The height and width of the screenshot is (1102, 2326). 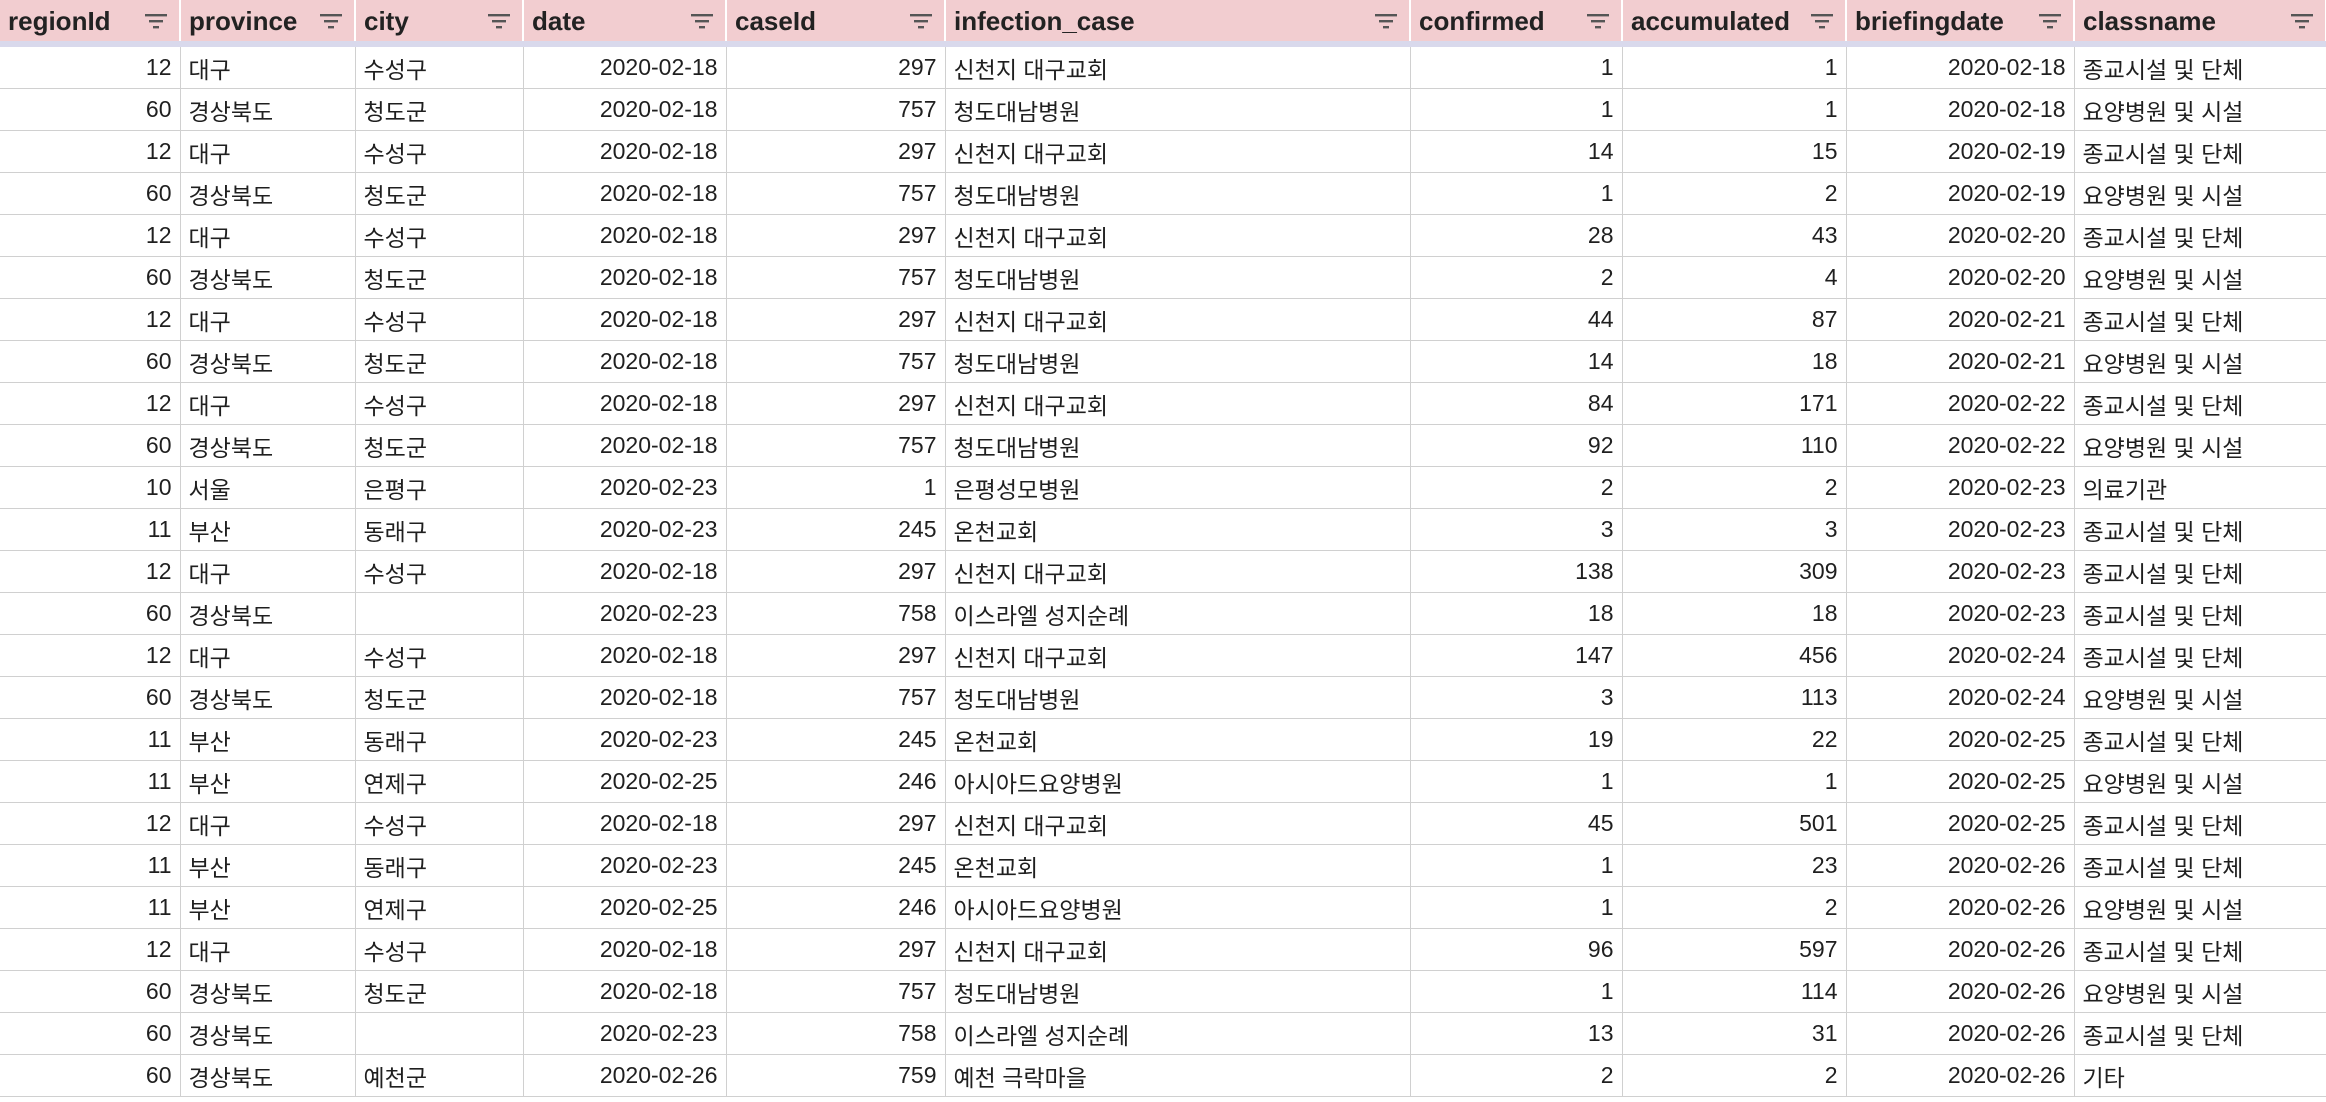 What do you see at coordinates (1734, 151) in the screenshot?
I see `cell-accumulated: 15` at bounding box center [1734, 151].